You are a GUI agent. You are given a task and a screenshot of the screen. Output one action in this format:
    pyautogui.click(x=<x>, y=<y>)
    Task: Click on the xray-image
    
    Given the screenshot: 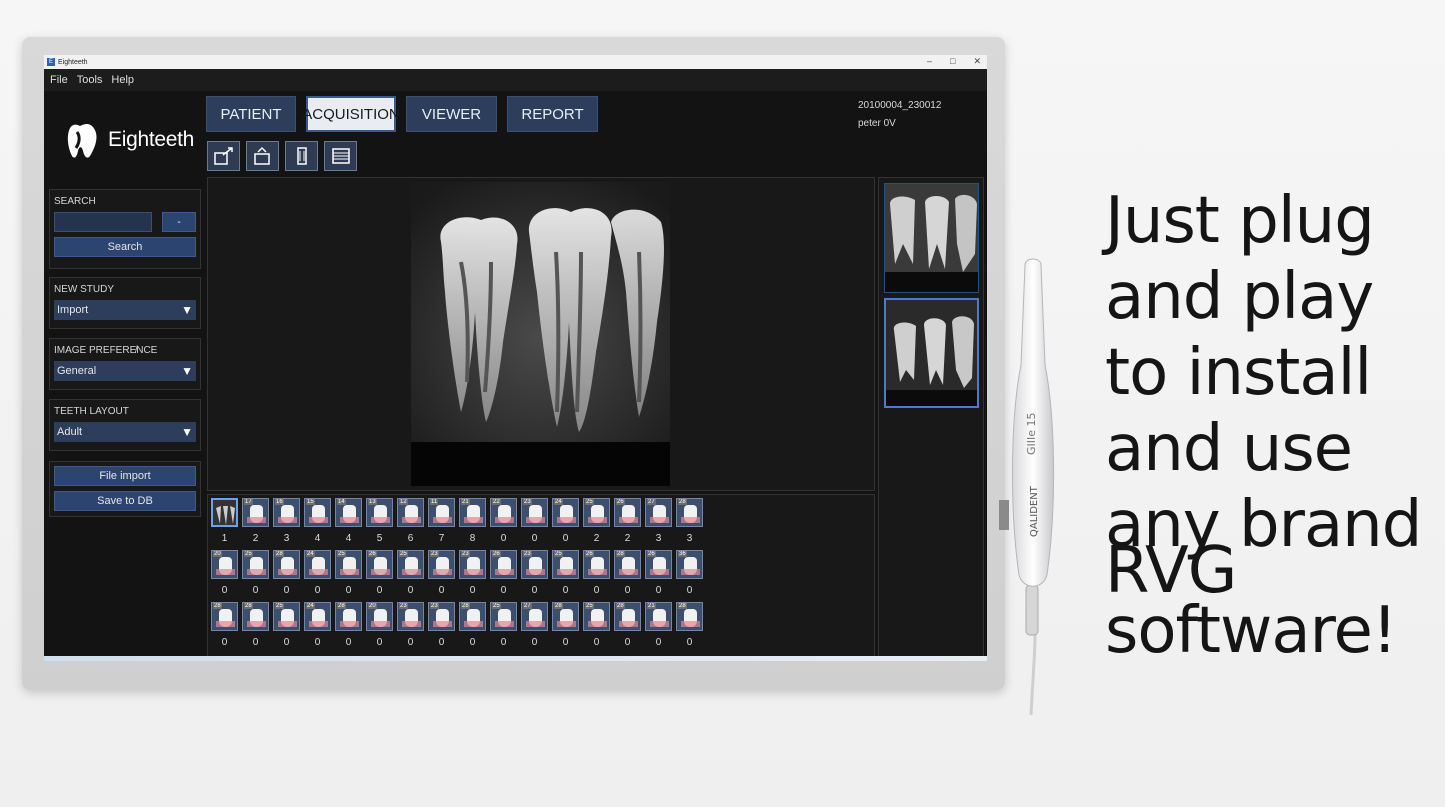 What is the action you would take?
    pyautogui.click(x=540, y=334)
    